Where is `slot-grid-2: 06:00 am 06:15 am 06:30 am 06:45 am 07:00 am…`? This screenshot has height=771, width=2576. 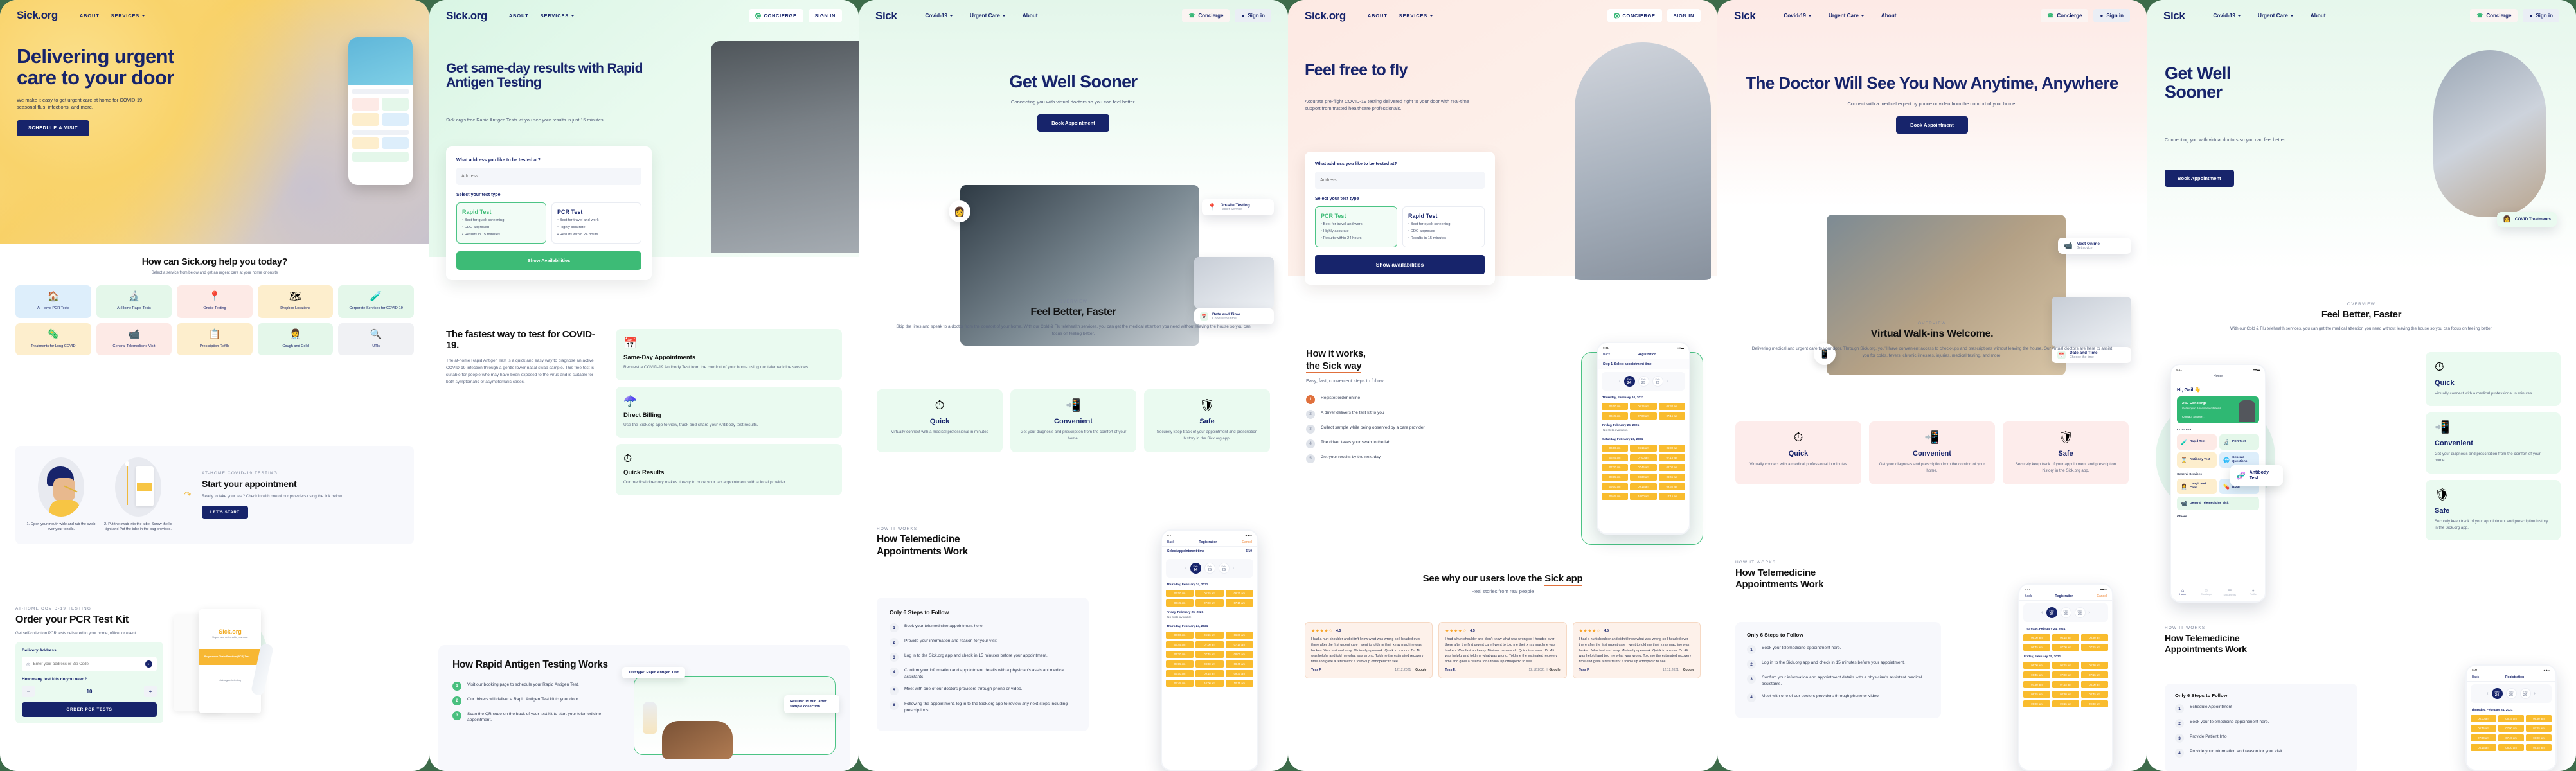 slot-grid-2: 06:00 am 06:15 am 06:30 am 06:45 am 07:00 am… is located at coordinates (1643, 472).